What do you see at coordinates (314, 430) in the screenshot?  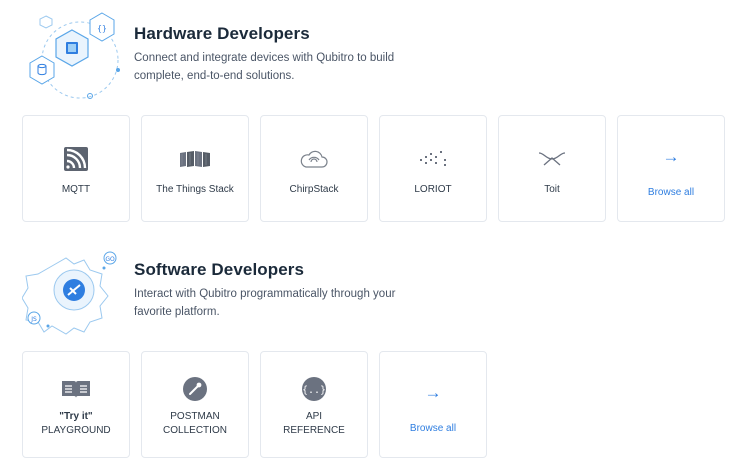 I see `card-label-line2: REFERENCE` at bounding box center [314, 430].